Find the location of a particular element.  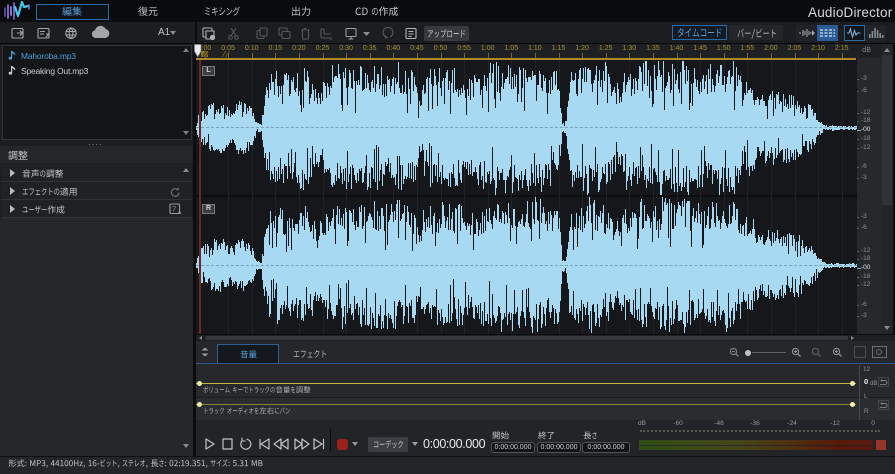

svg-text: 7 is located at coordinates (174, 209).